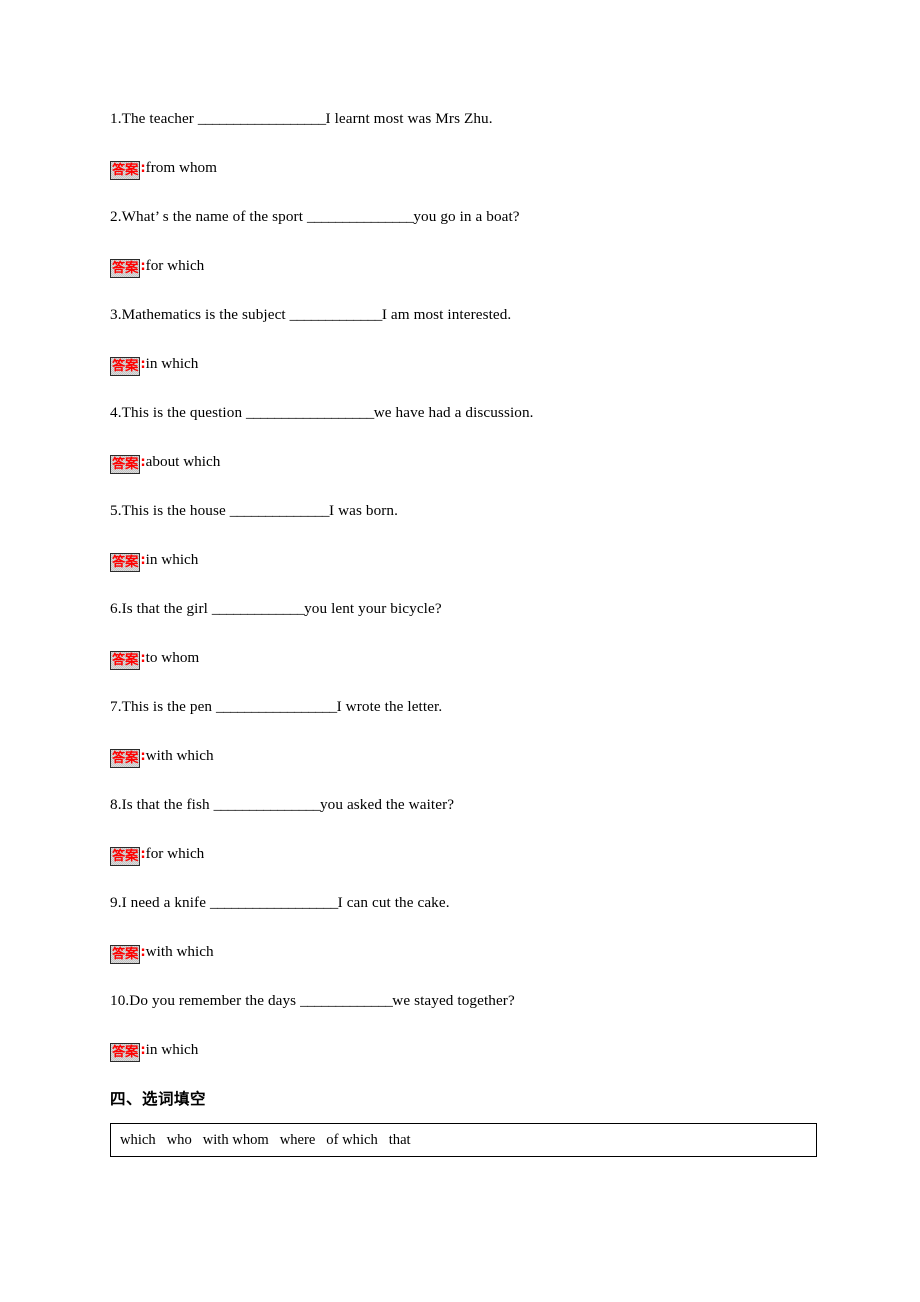 This screenshot has width=920, height=1302. What do you see at coordinates (116, 412) in the screenshot?
I see `question-number: 4.` at bounding box center [116, 412].